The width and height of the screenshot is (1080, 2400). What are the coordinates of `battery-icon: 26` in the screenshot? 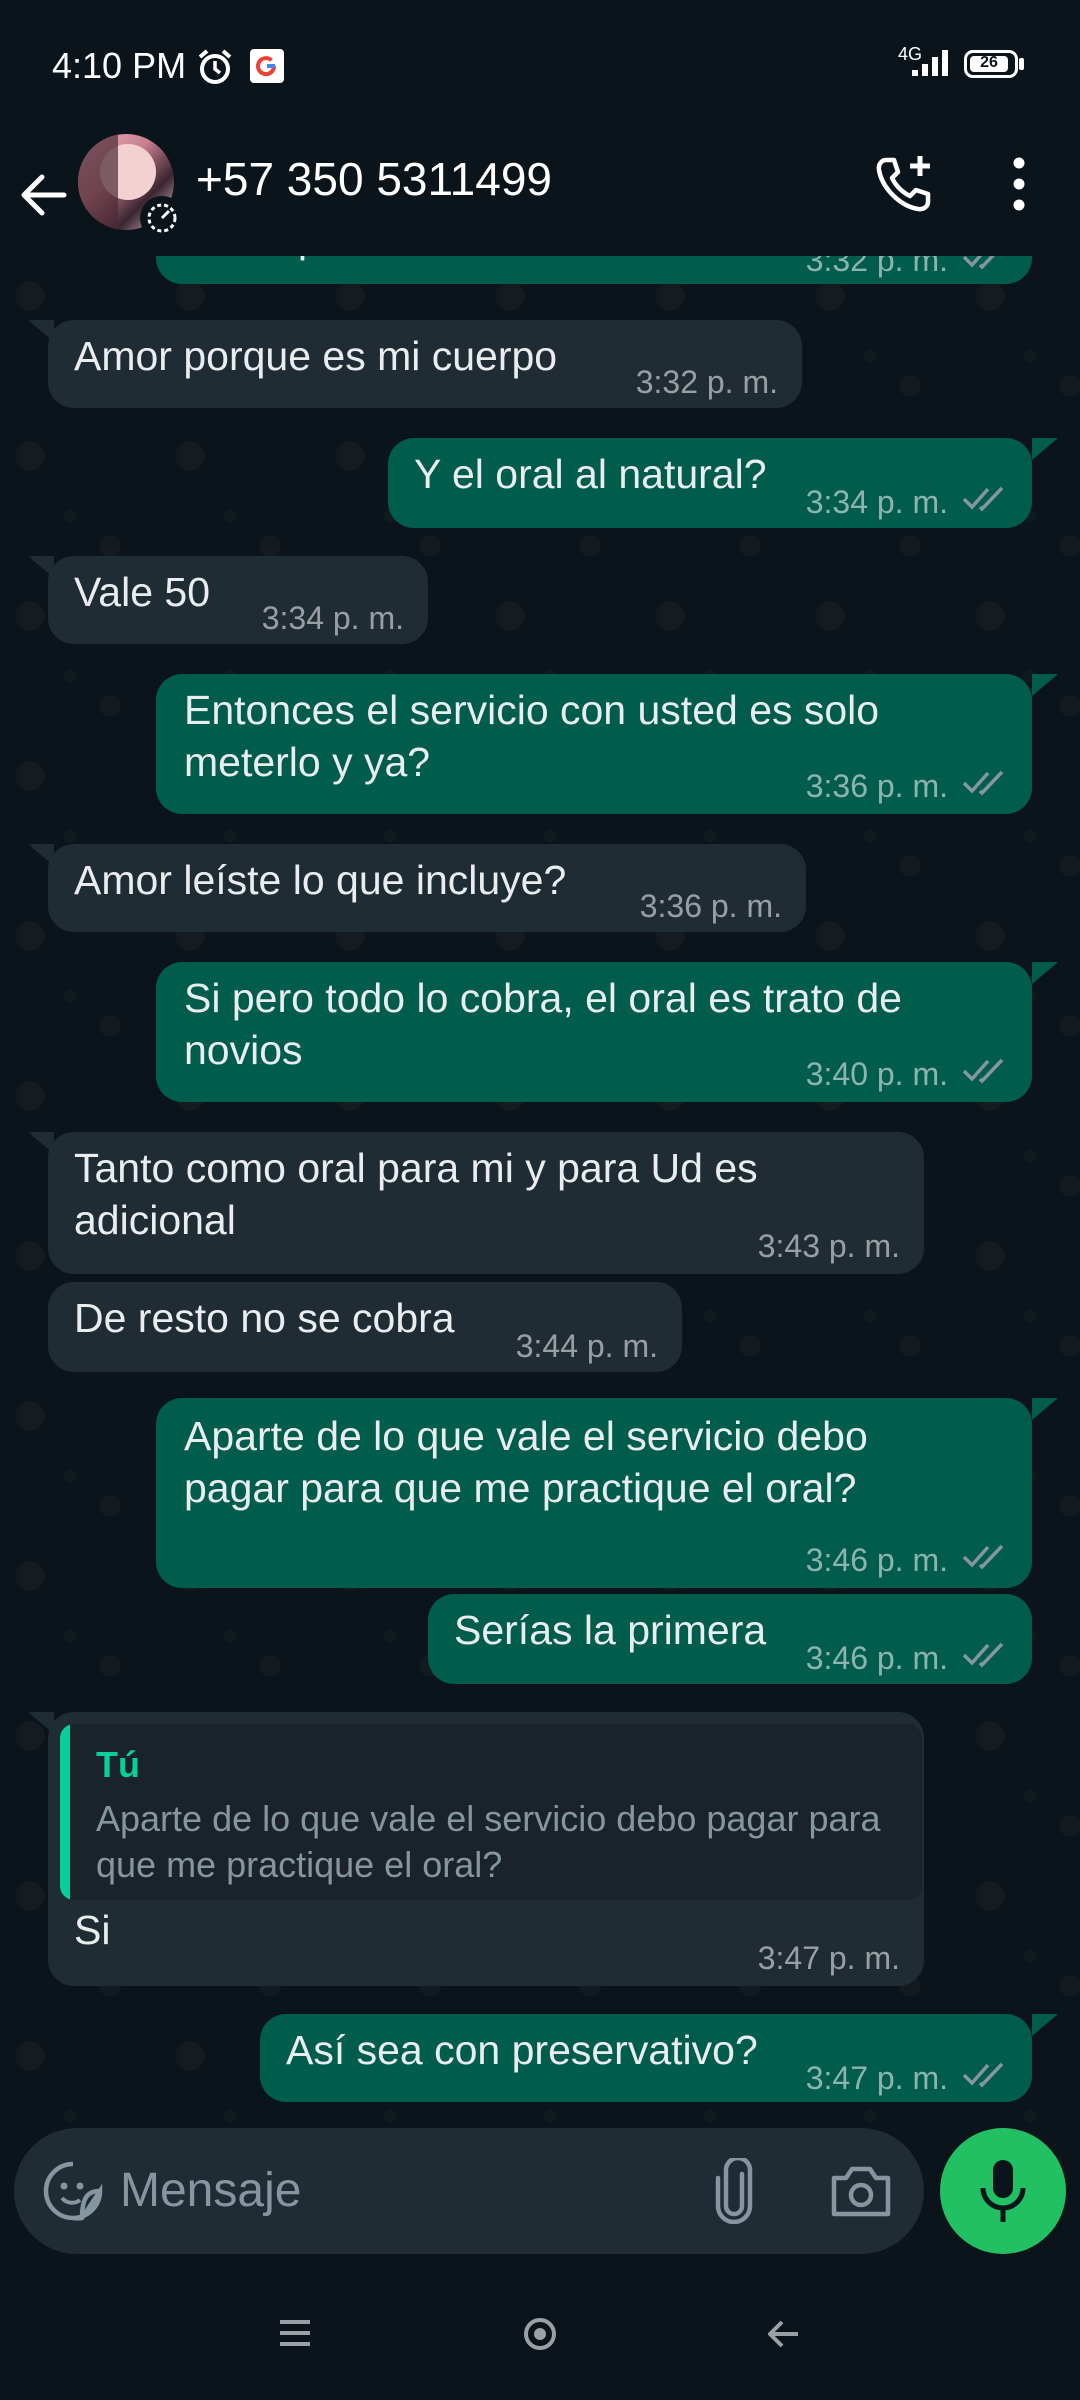 It's located at (991, 64).